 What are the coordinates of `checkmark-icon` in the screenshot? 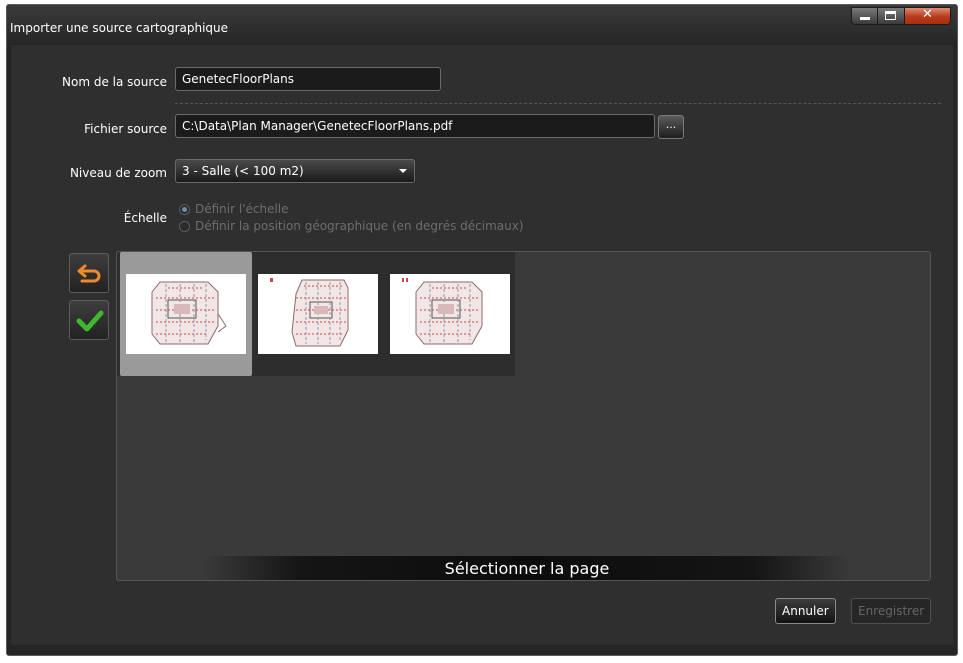 It's located at (90, 321).